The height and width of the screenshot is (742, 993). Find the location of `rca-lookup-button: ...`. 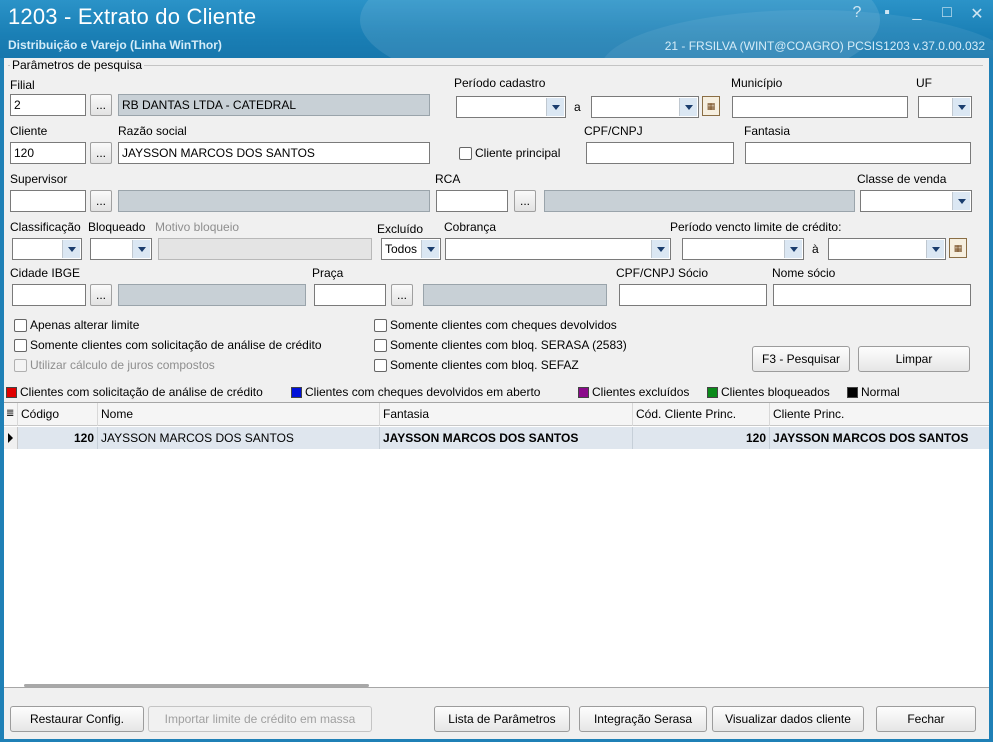

rca-lookup-button: ... is located at coordinates (525, 201).